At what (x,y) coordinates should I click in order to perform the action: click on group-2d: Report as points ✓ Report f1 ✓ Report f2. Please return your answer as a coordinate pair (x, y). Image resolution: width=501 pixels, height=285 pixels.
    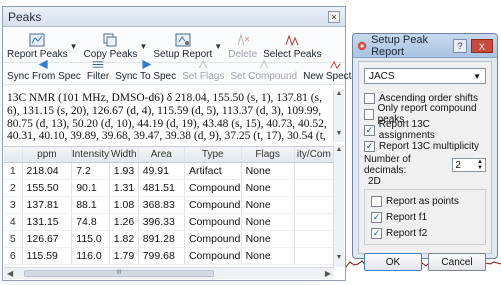
    Looking at the image, I should click on (425, 217).